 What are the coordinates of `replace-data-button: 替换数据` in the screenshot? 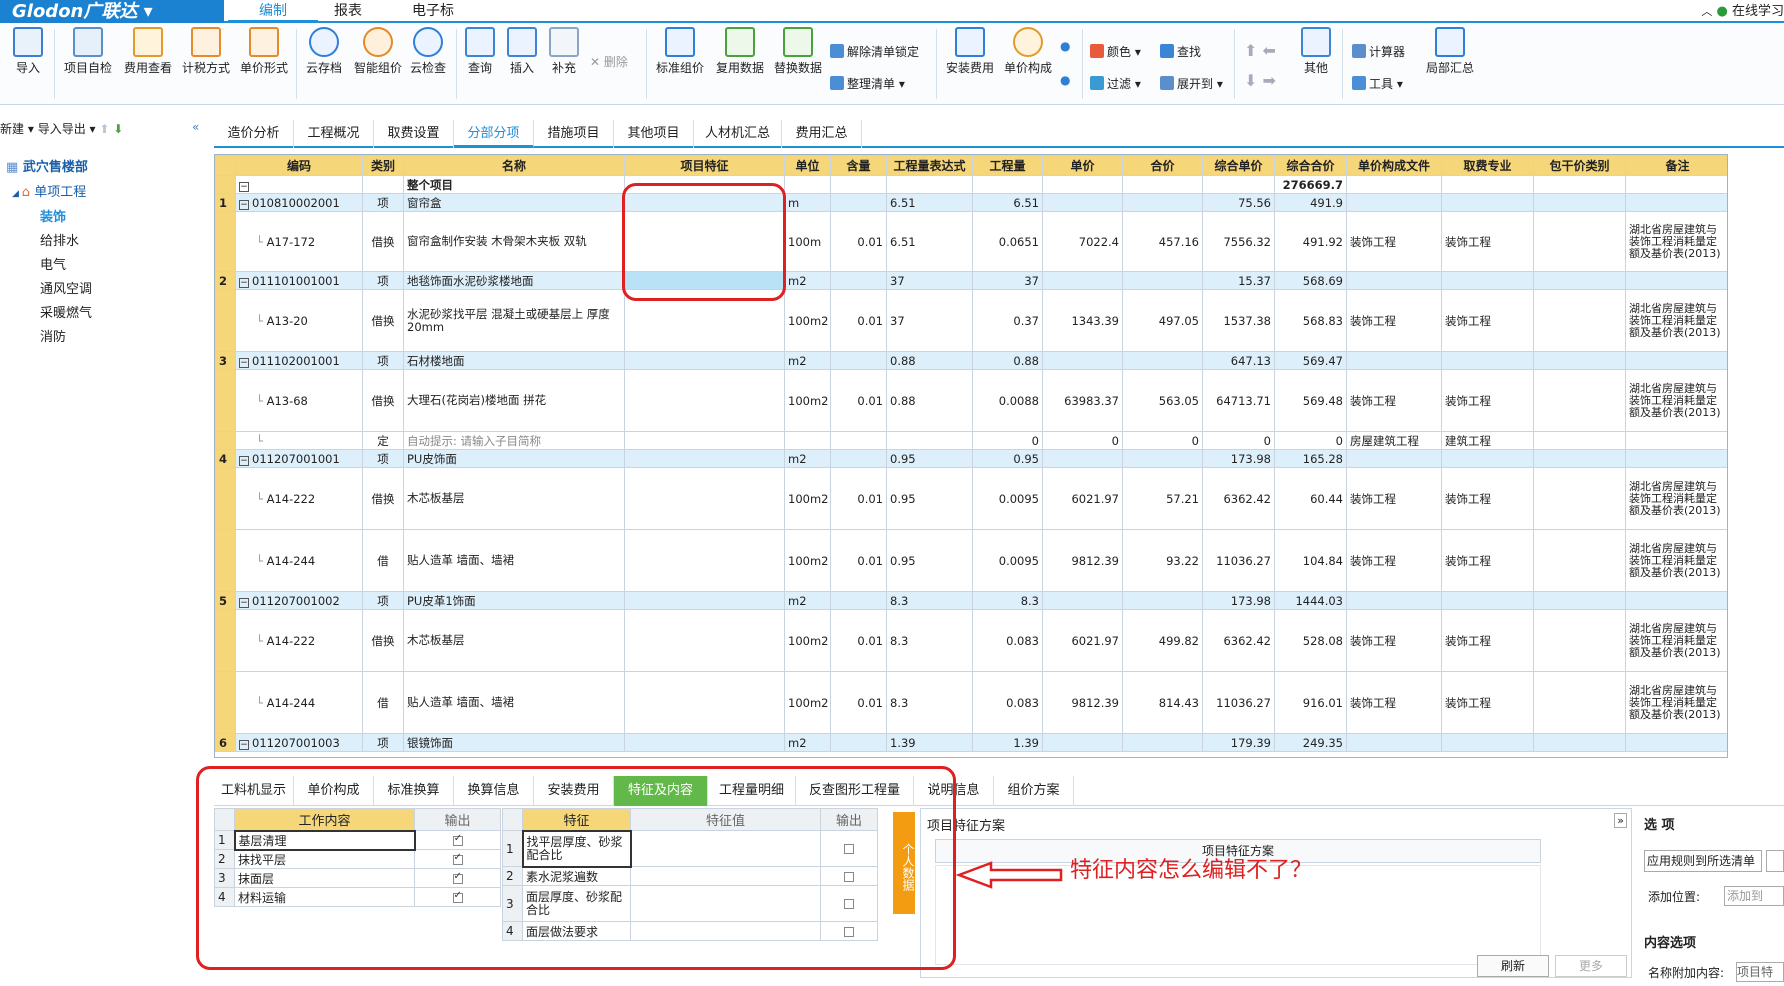 It's located at (798, 51).